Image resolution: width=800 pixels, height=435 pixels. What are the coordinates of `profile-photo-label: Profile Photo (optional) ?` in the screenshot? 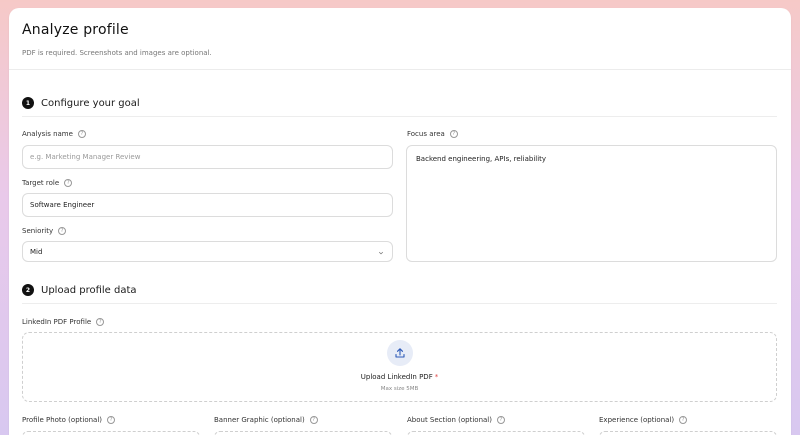 It's located at (69, 420).